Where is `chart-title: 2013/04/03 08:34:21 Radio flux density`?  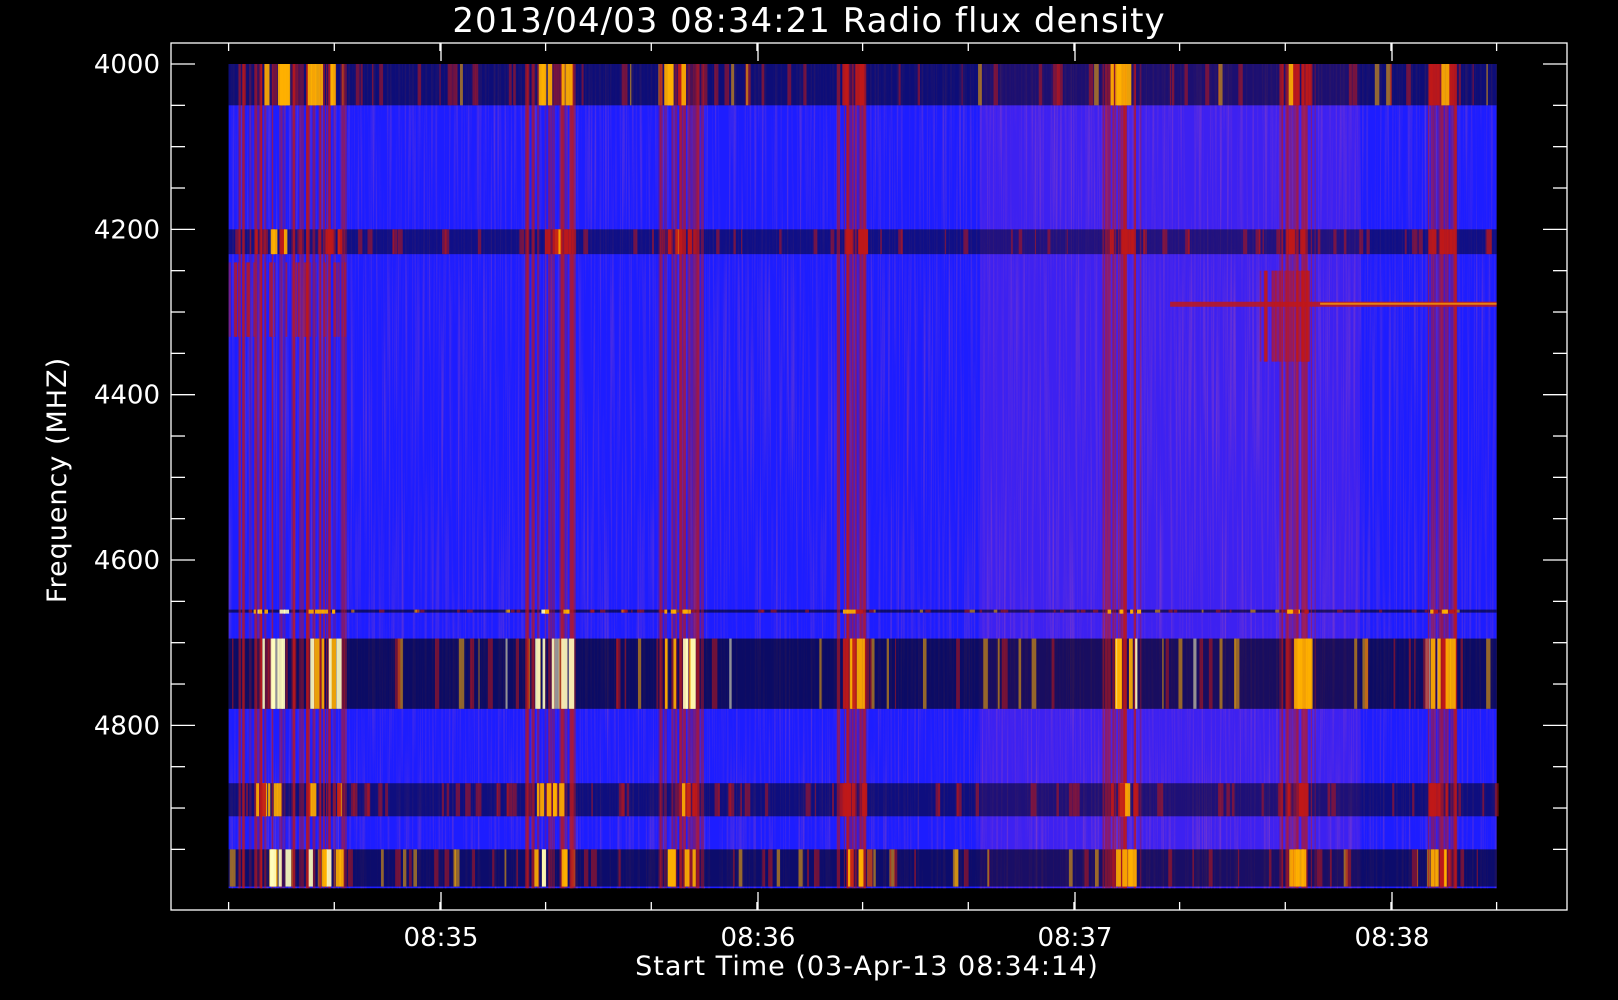
chart-title: 2013/04/03 08:34:21 Radio flux density is located at coordinates (808, 21).